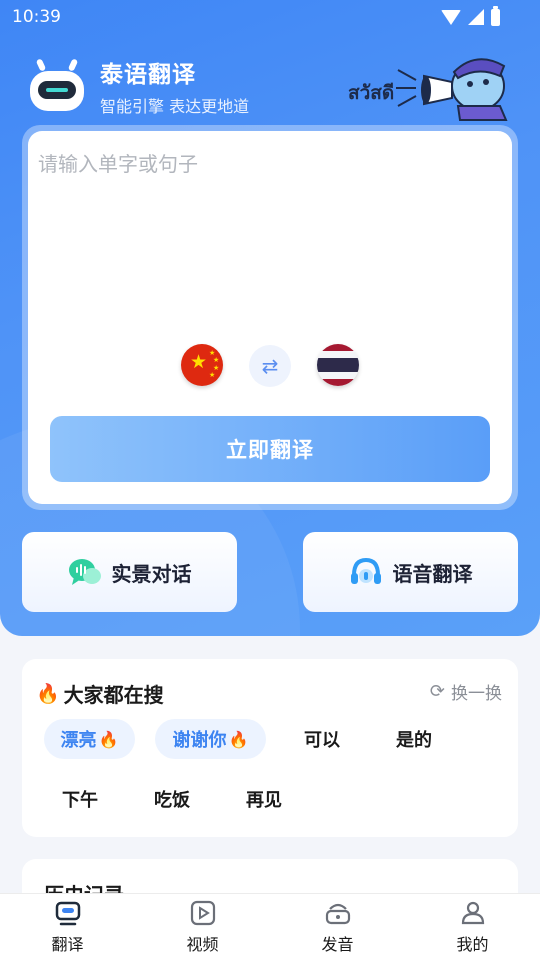 Image resolution: width=540 pixels, height=960 pixels. What do you see at coordinates (202, 365) in the screenshot?
I see `china-flag-icon: ★ ★ ★ ★ ★` at bounding box center [202, 365].